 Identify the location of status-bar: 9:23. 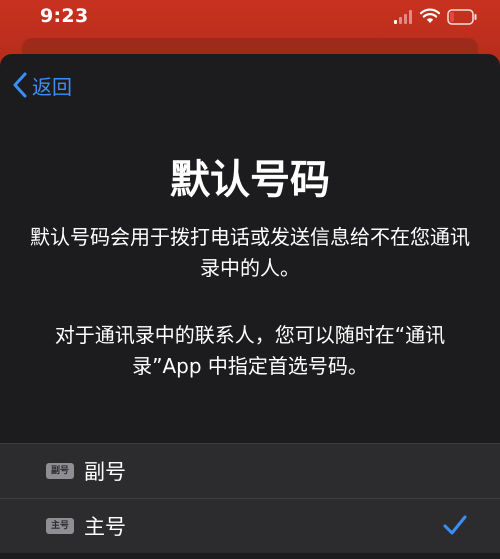
(250, 17).